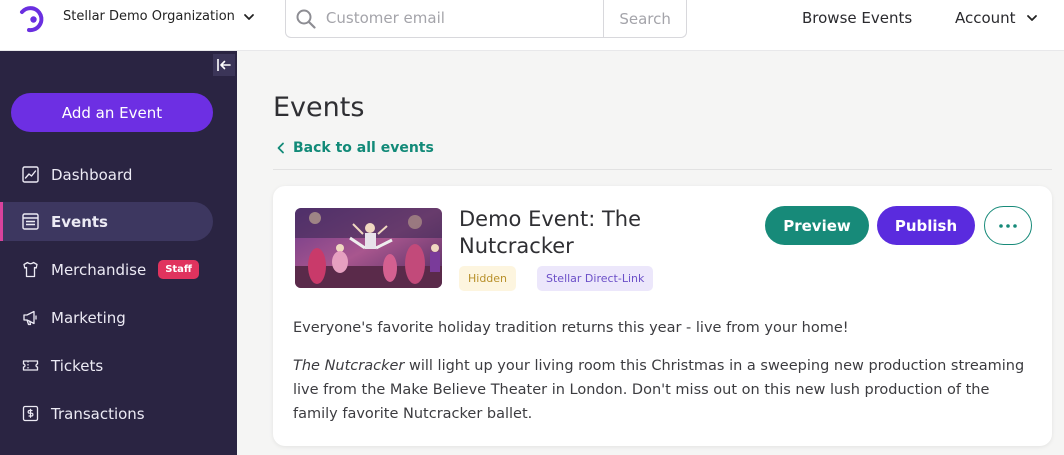 The height and width of the screenshot is (455, 1064). Describe the element at coordinates (488, 278) in the screenshot. I see `hidden-tag: Hidden` at that location.